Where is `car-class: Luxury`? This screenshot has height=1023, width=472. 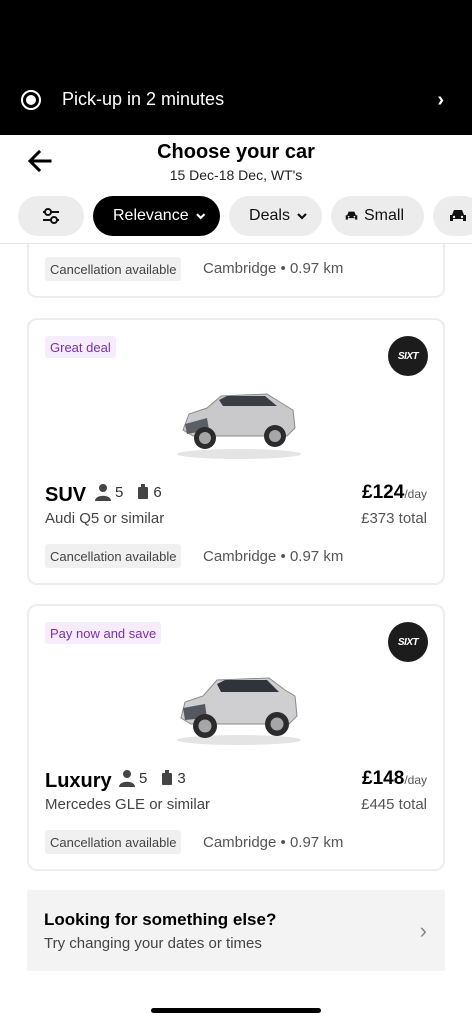
car-class: Luxury is located at coordinates (78, 781).